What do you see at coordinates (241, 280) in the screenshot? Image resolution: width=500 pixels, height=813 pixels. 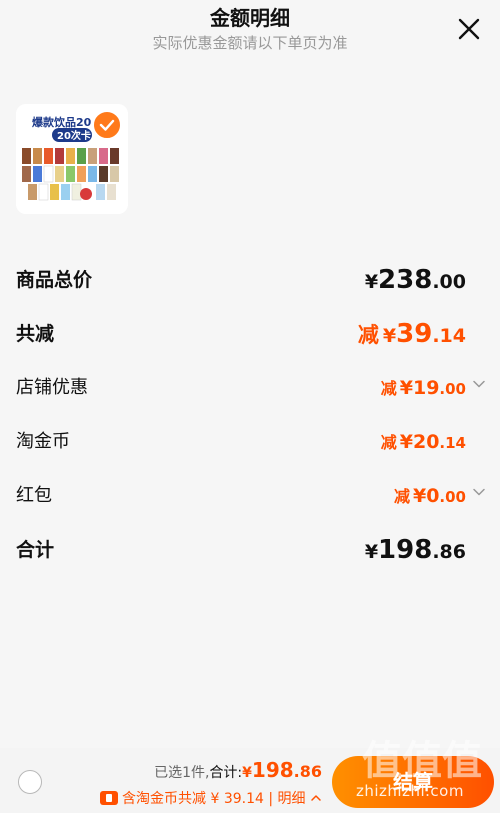 I see `goods-total-row: 商品总价 ¥238.00` at bounding box center [241, 280].